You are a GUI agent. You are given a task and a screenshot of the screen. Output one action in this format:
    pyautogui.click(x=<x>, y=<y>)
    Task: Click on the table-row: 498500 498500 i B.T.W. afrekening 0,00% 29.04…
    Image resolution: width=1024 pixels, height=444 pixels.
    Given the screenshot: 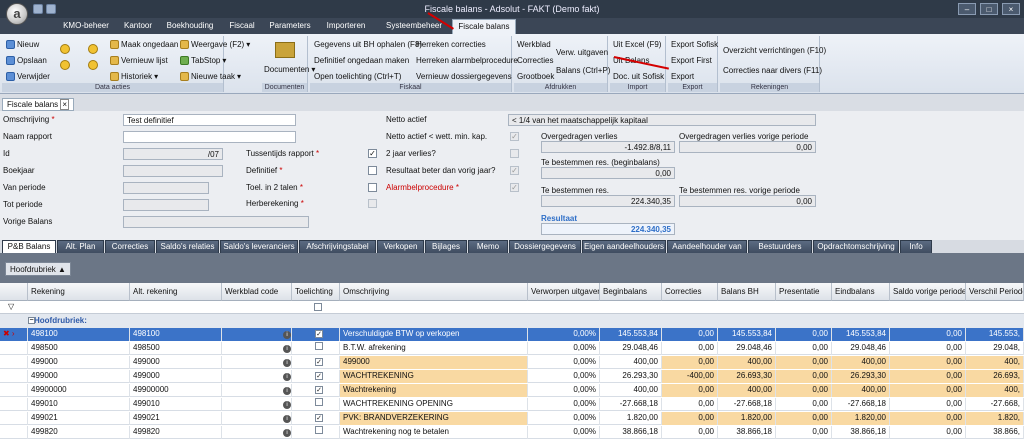 What is the action you would take?
    pyautogui.click(x=512, y=348)
    